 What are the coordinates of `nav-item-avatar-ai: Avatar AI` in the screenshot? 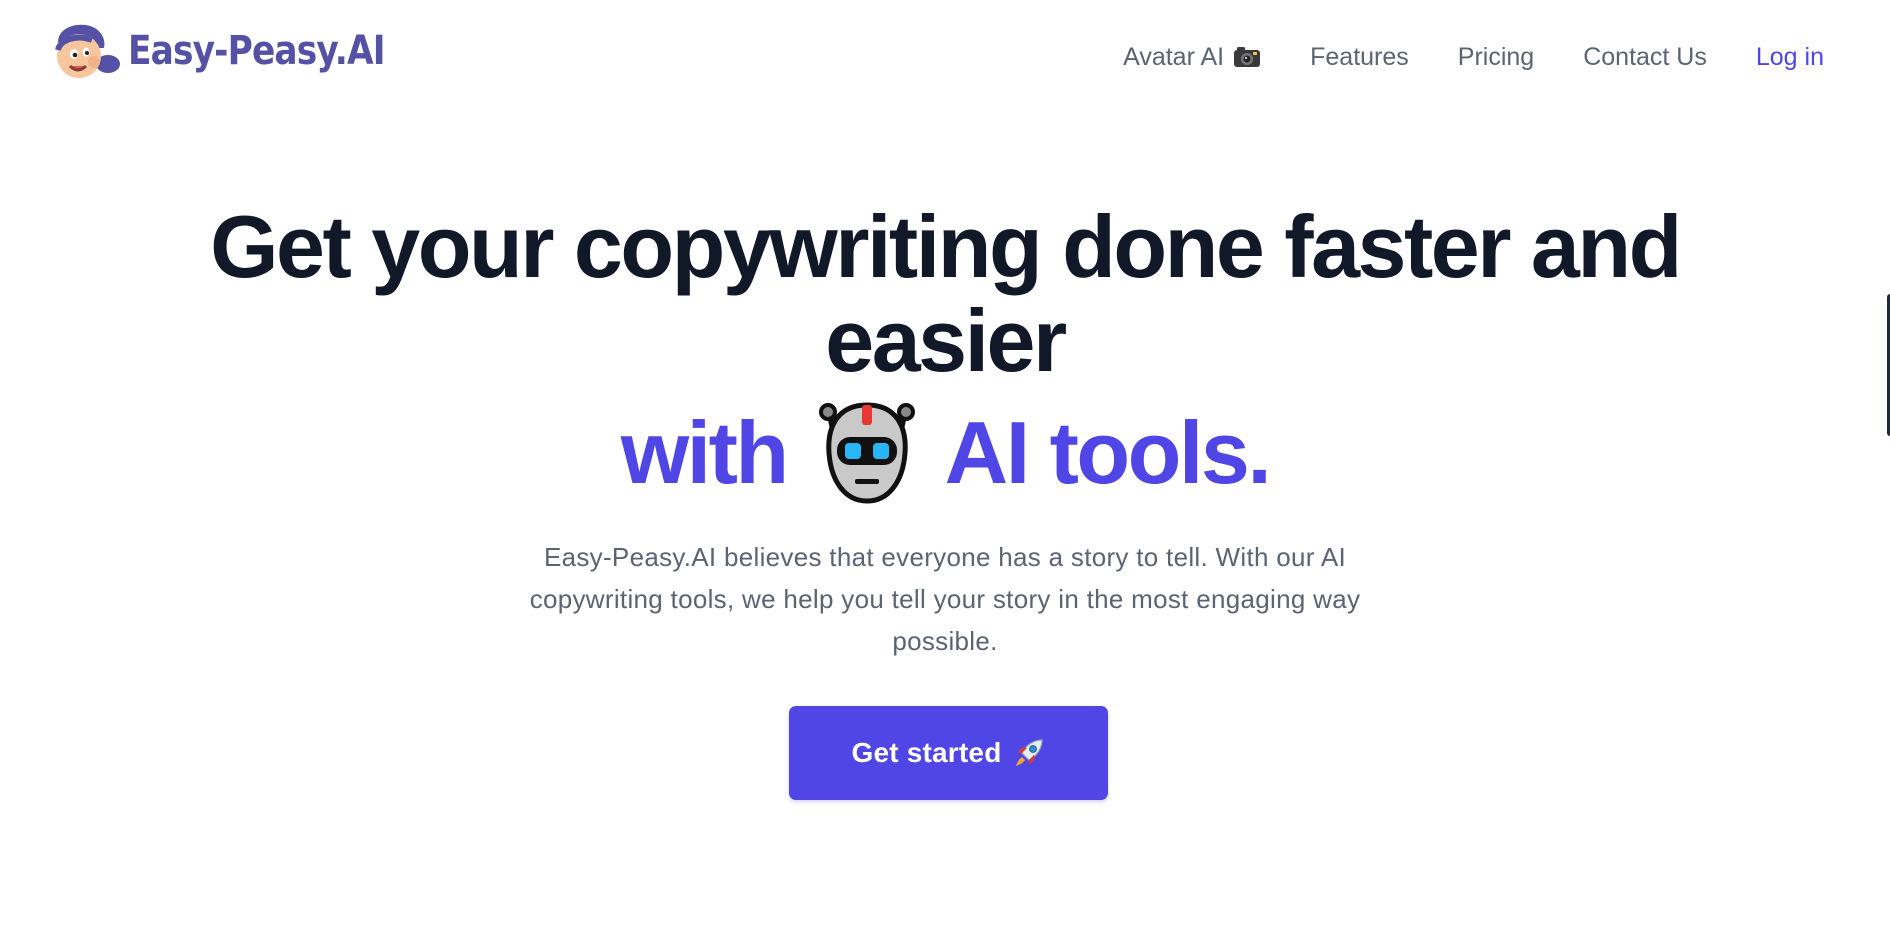 It's located at (1192, 57).